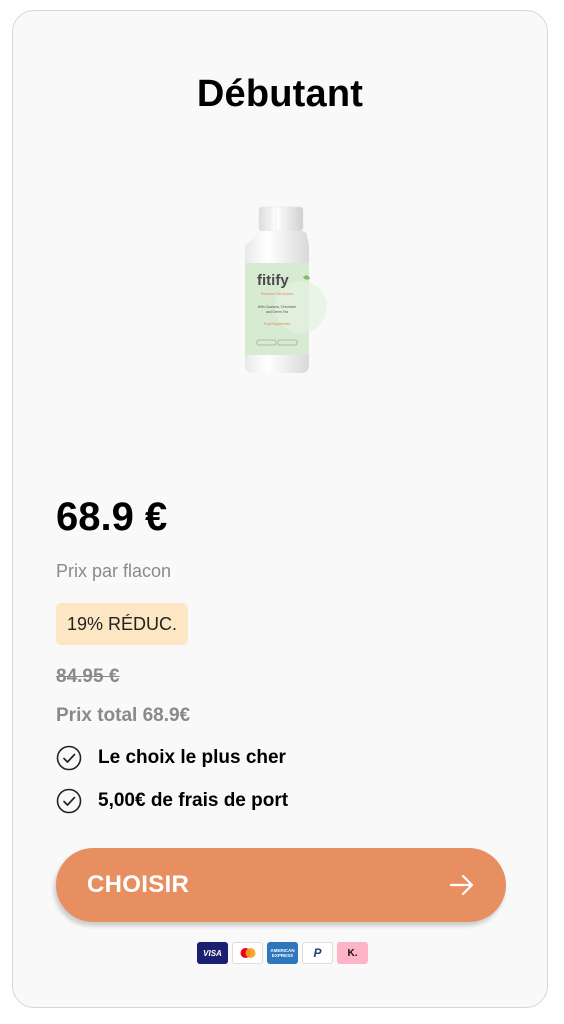 This screenshot has width=564, height=1024. What do you see at coordinates (138, 884) in the screenshot?
I see `choose-button-label: CHOISIR` at bounding box center [138, 884].